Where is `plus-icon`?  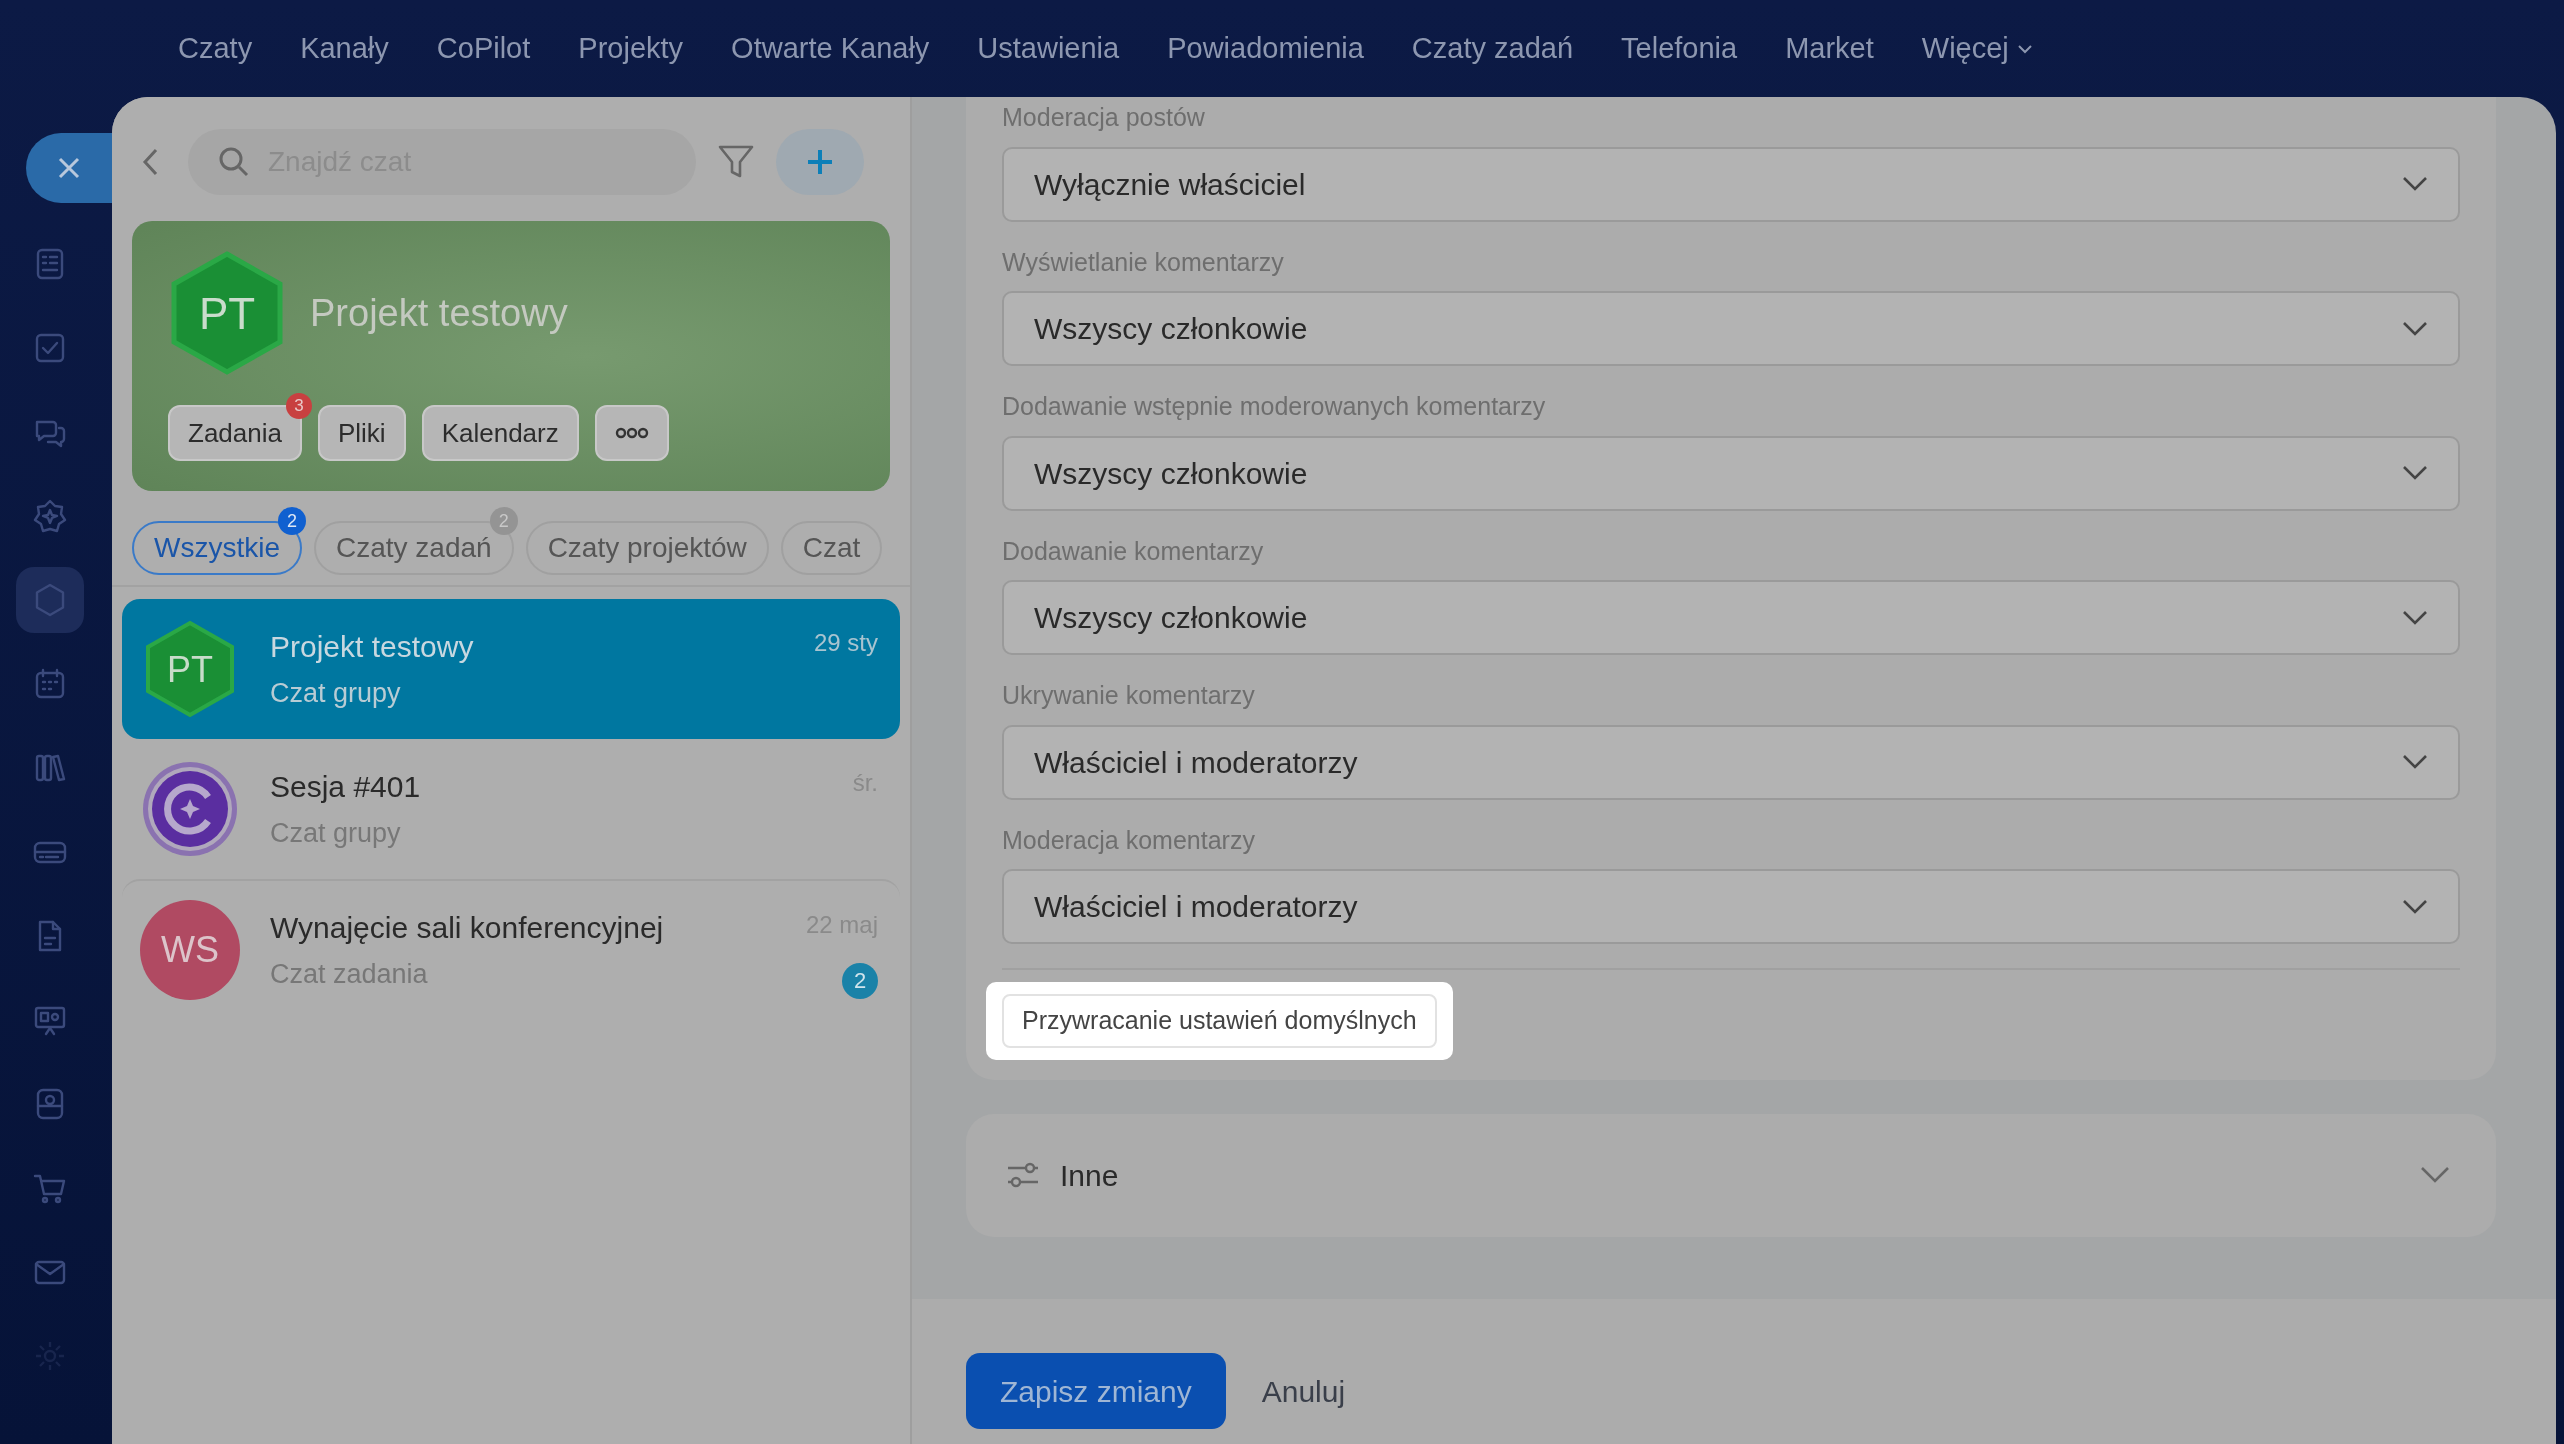
plus-icon is located at coordinates (820, 162).